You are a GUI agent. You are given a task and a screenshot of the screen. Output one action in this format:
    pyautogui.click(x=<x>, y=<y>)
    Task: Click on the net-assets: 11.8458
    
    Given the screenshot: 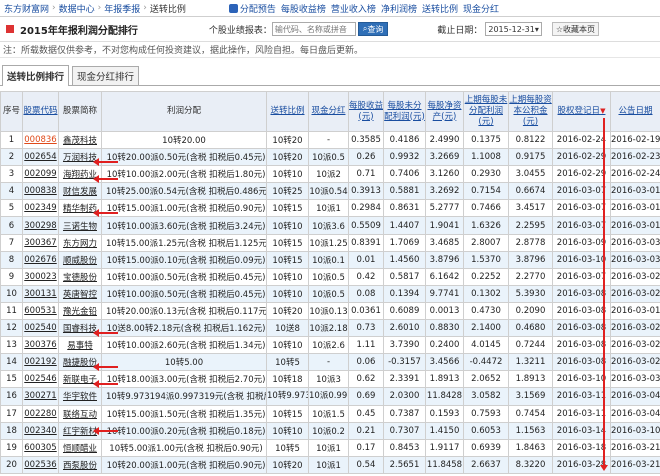 What is the action you would take?
    pyautogui.click(x=444, y=464)
    